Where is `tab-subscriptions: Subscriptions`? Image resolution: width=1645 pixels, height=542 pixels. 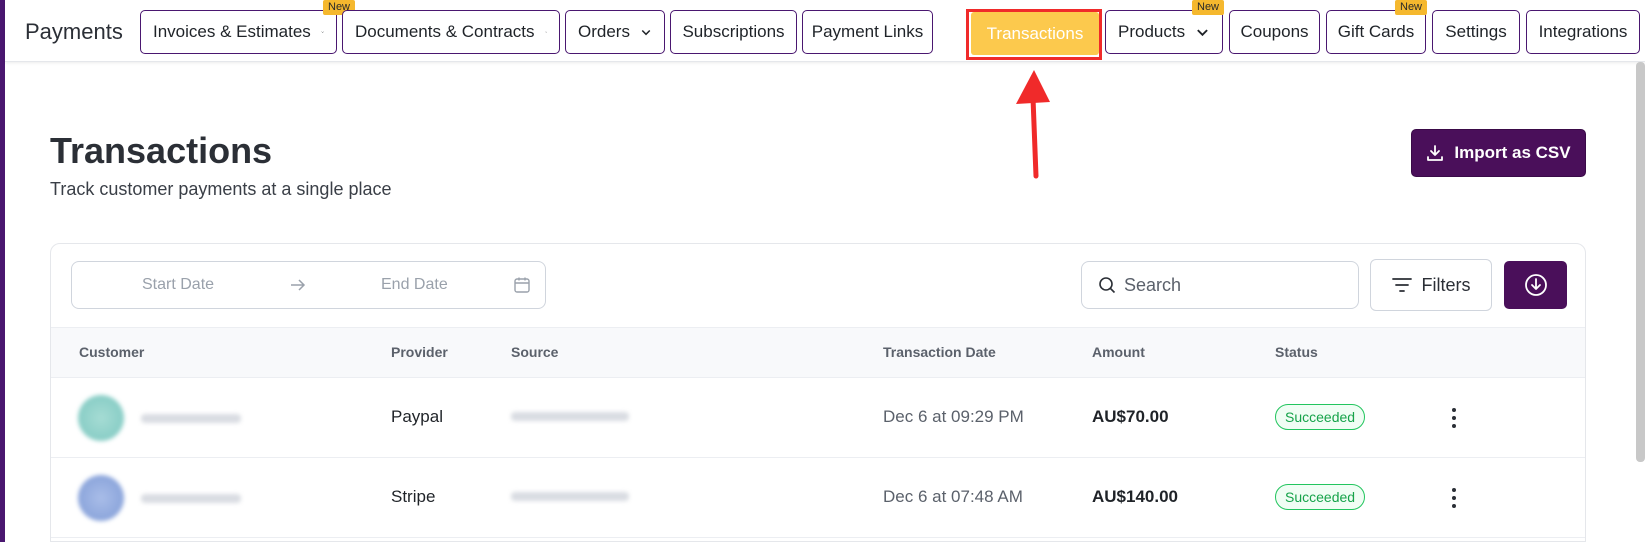 tab-subscriptions: Subscriptions is located at coordinates (733, 32).